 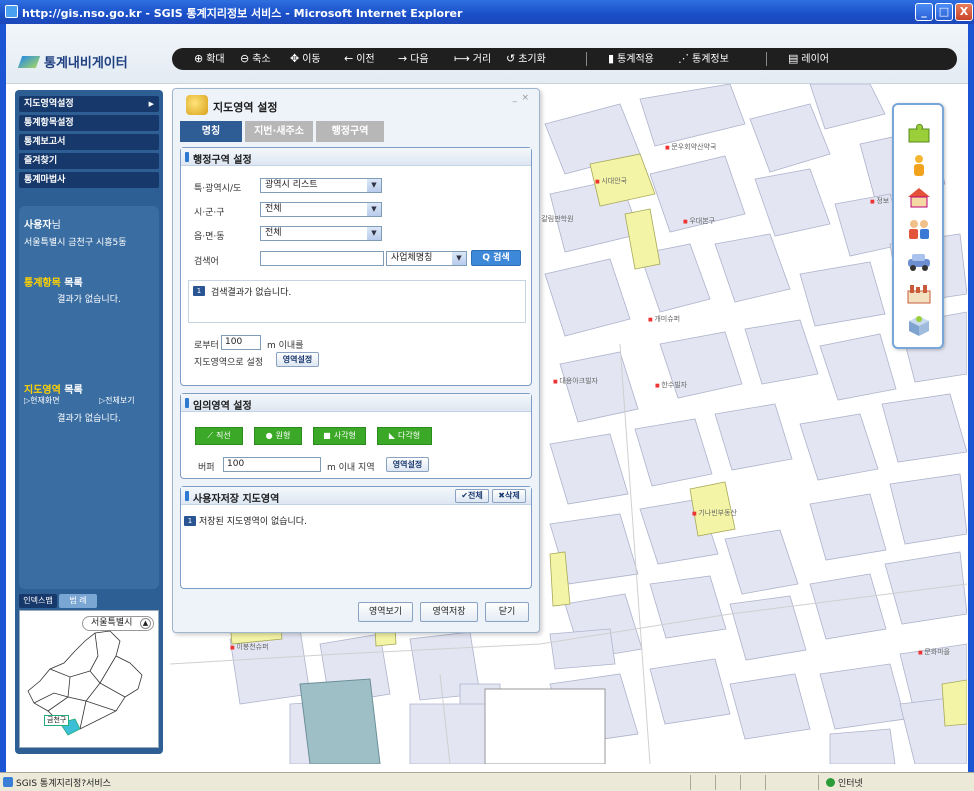 I want to click on move-button: ✥ 이동, so click(x=305, y=59).